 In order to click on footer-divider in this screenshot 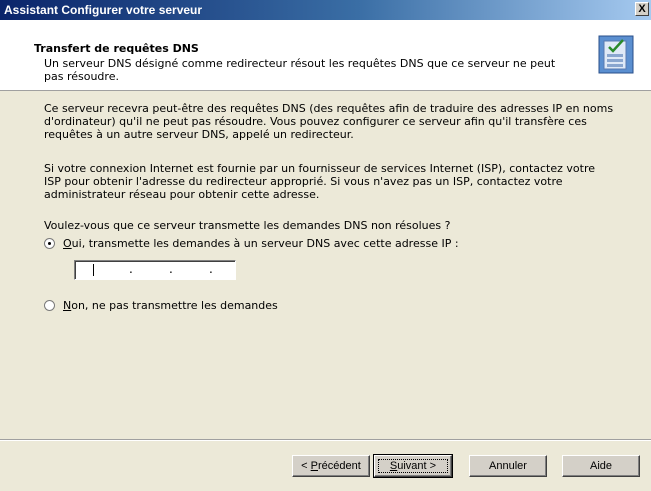, I will do `click(325, 440)`.